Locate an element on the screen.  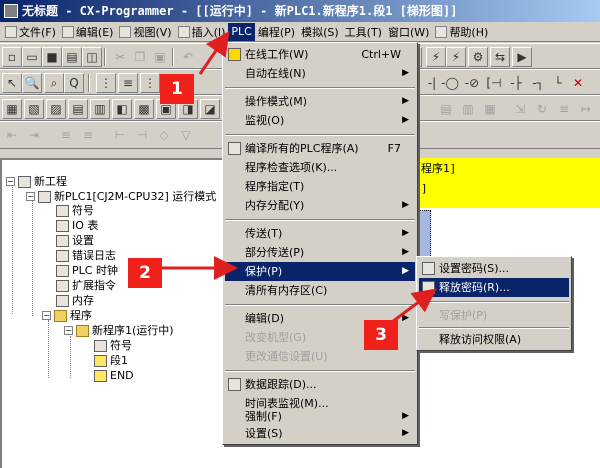
tree-item-plc-clock: PLC 时钟 is located at coordinates (87, 270).